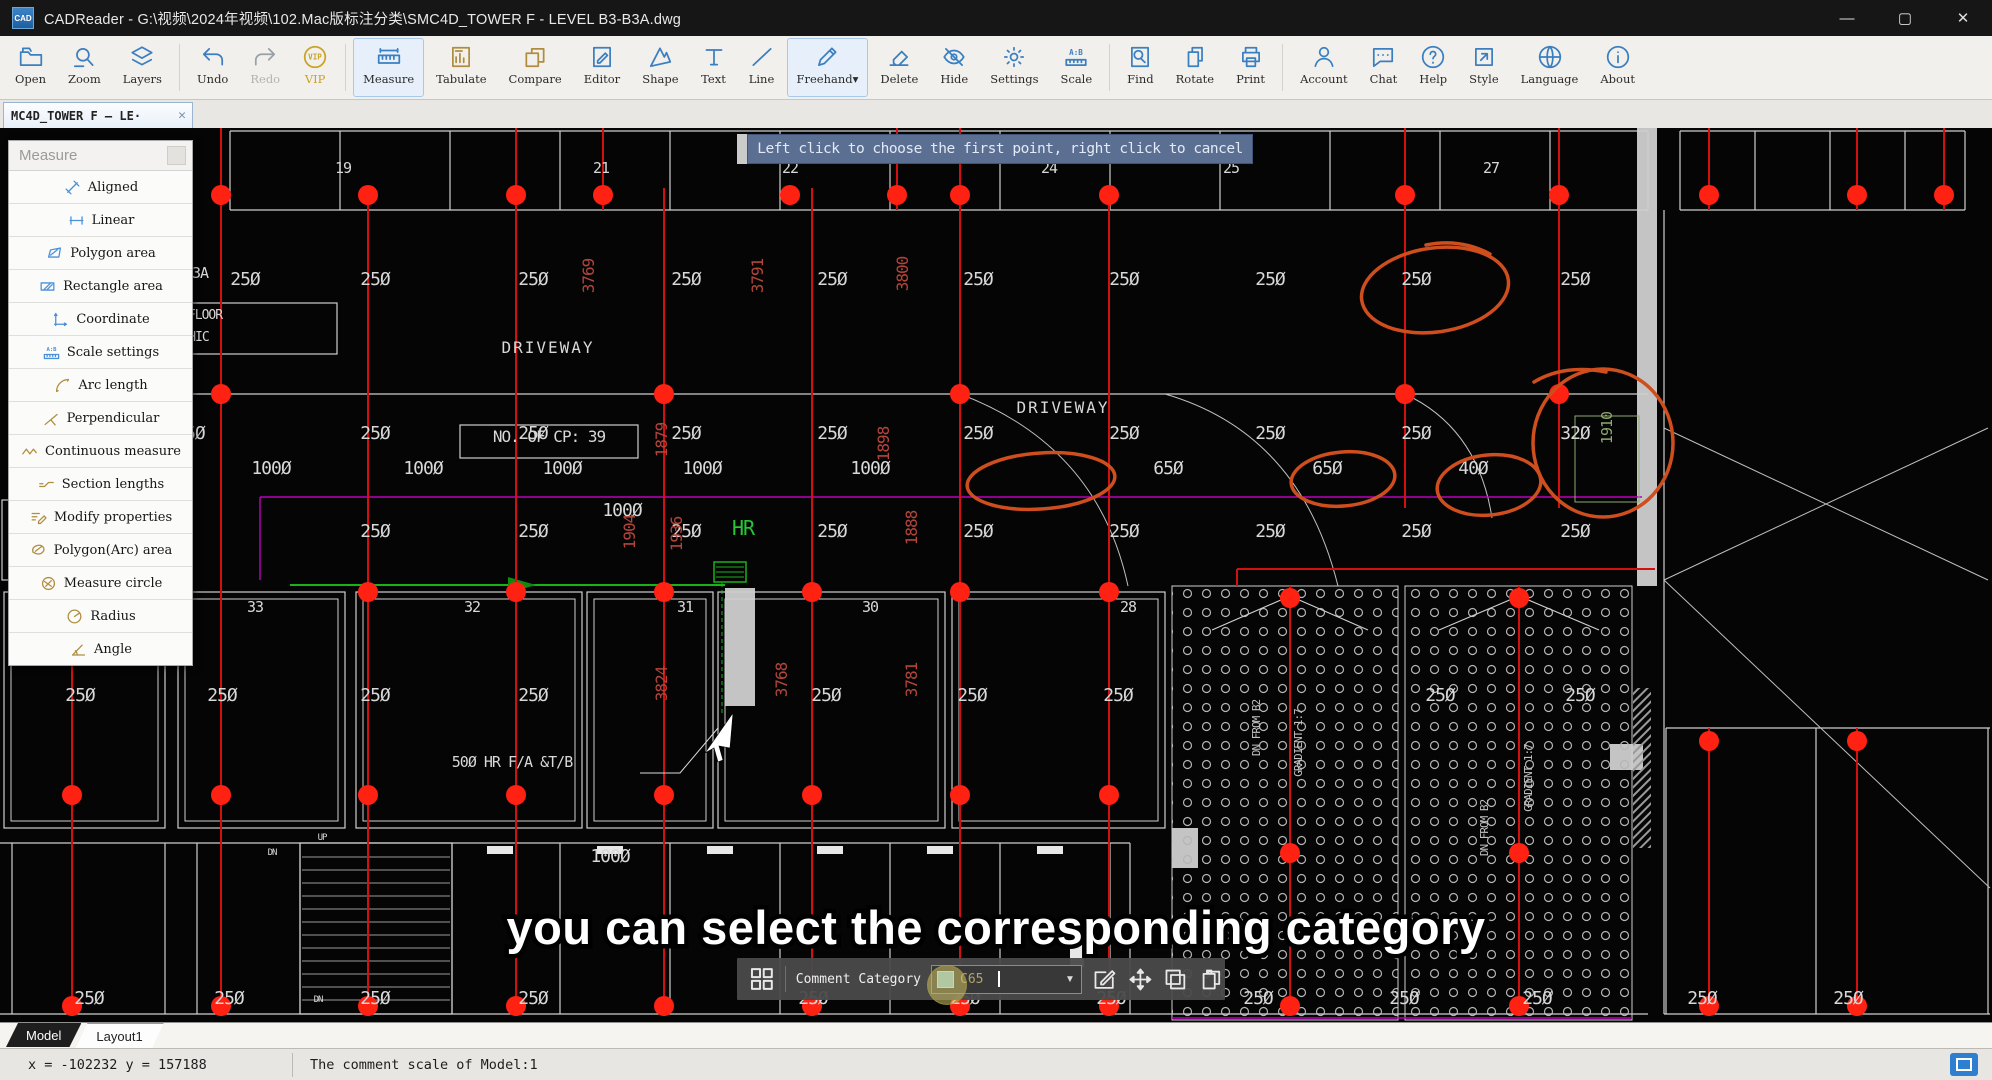 The image size is (1992, 1080). What do you see at coordinates (535, 67) in the screenshot?
I see `toolbar-item-compare: Compare` at bounding box center [535, 67].